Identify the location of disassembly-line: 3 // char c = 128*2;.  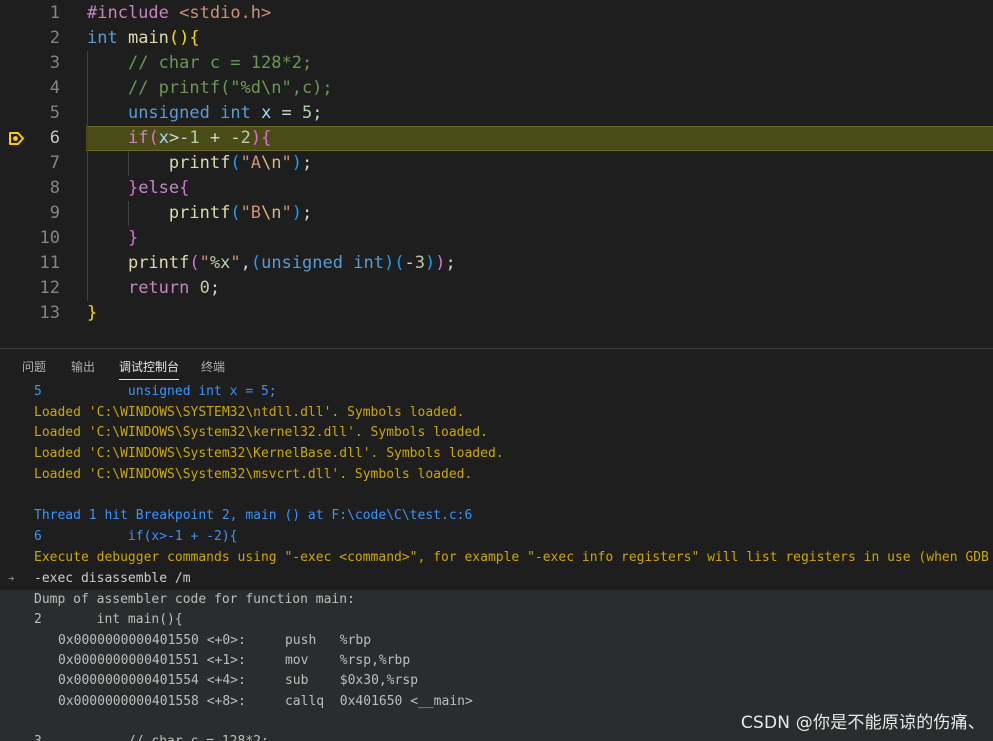
(151, 736).